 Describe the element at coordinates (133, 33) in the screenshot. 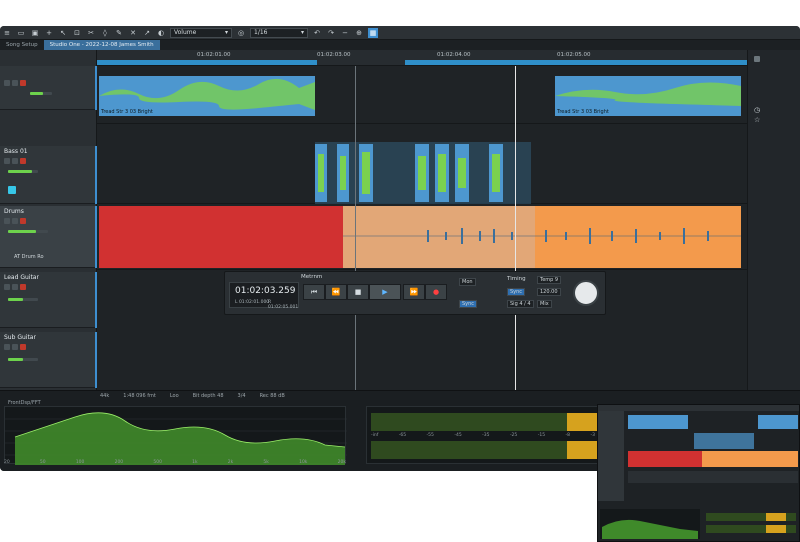

I see `mute-tool-icon: ✕` at that location.